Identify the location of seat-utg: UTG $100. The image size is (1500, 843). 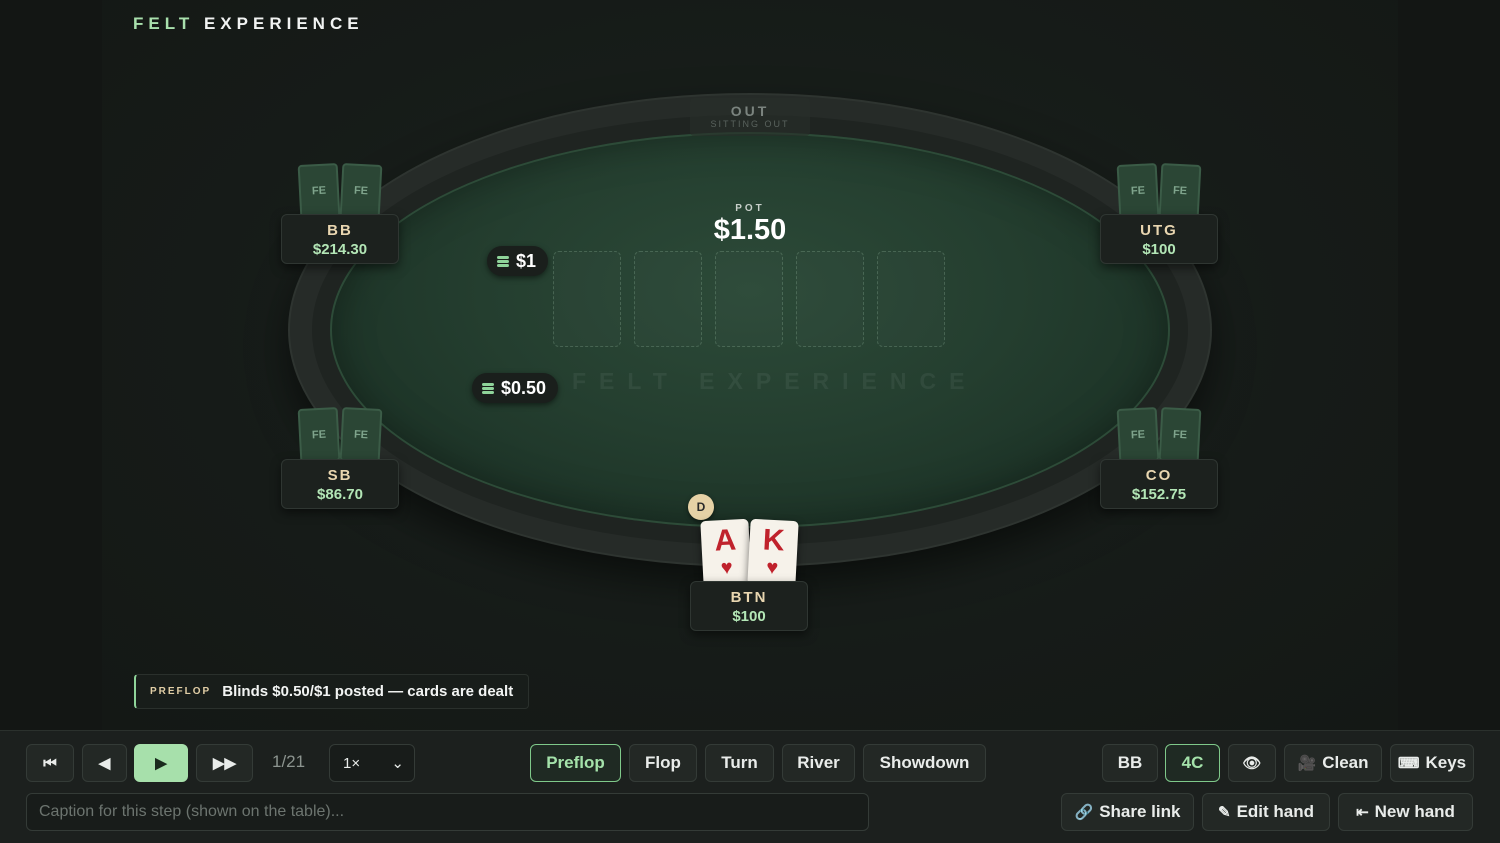
(1159, 239).